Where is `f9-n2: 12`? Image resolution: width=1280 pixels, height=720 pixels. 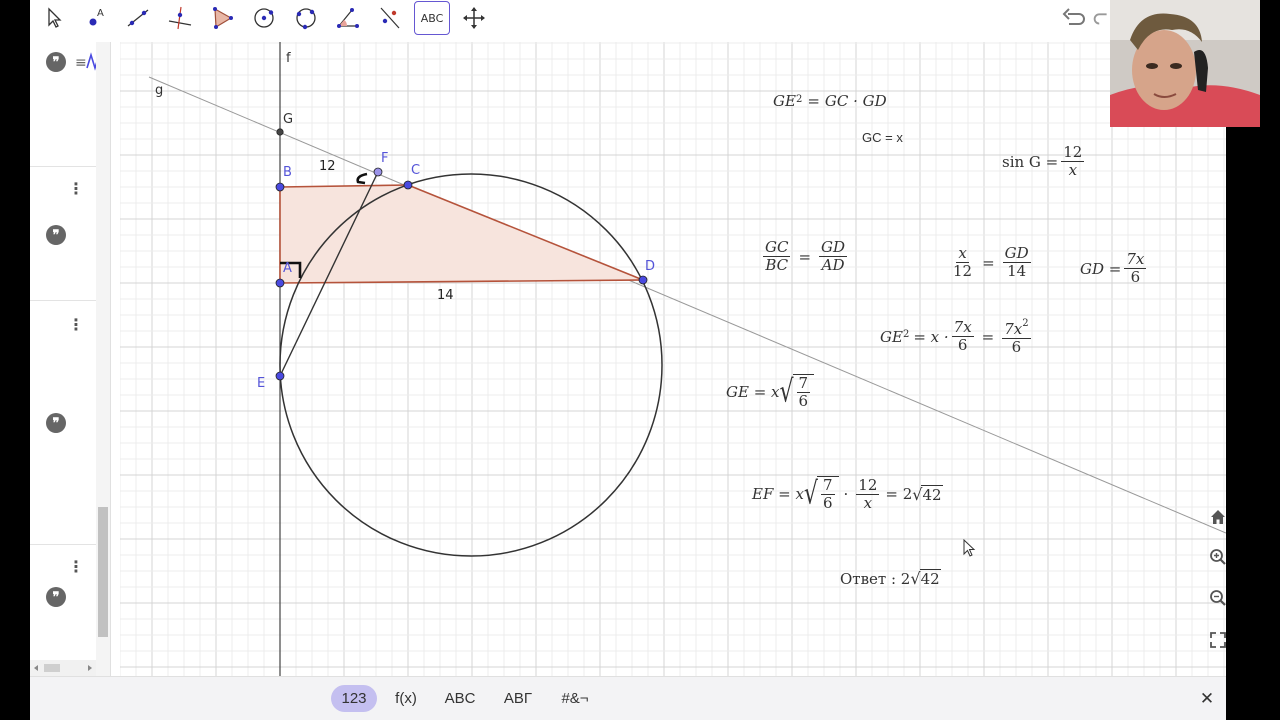 f9-n2: 12 is located at coordinates (868, 485).